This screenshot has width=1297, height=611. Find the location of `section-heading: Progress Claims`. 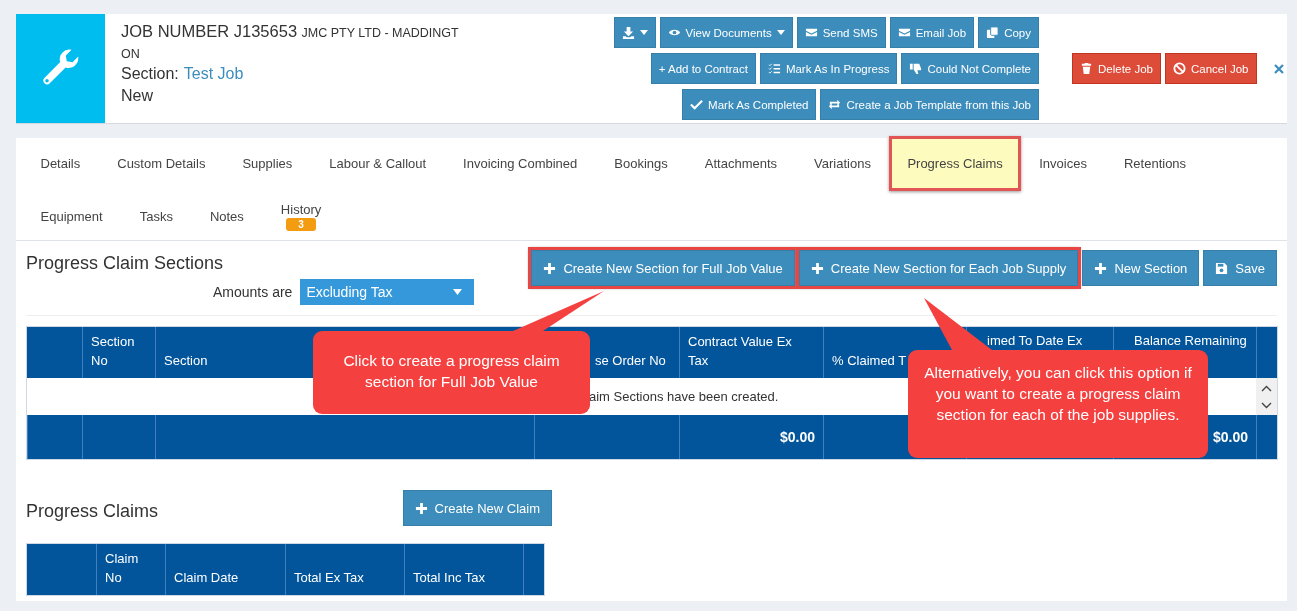

section-heading: Progress Claims is located at coordinates (92, 512).